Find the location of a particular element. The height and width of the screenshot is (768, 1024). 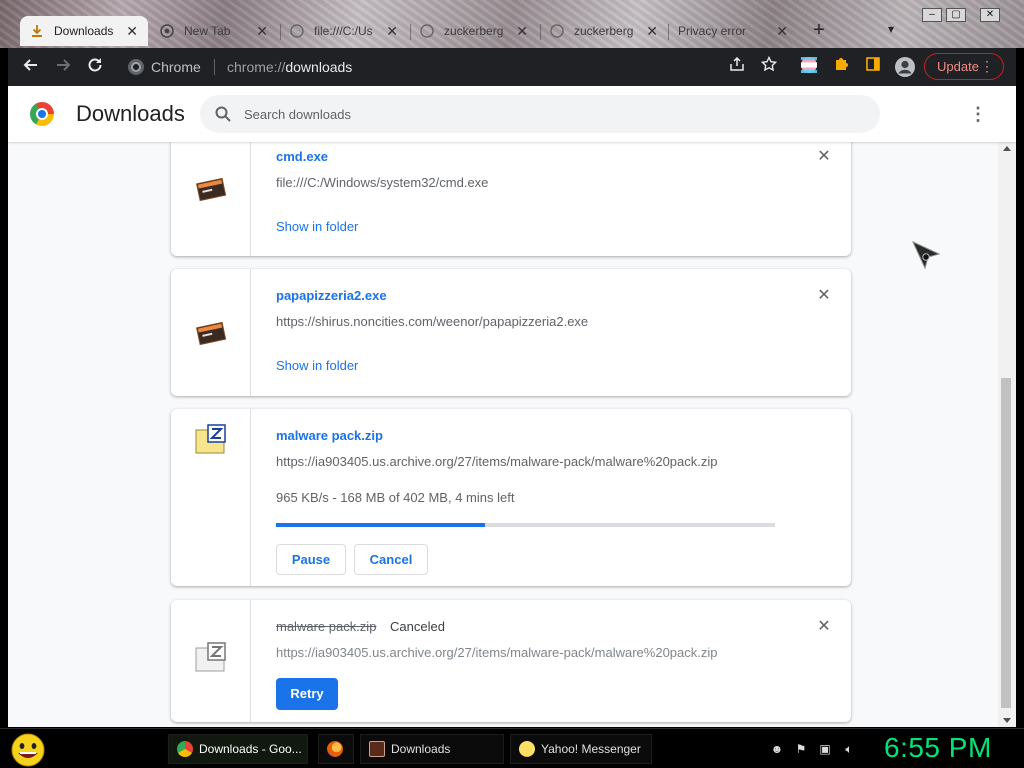

tab-new-tab: New Tab ✕ is located at coordinates (214, 31).